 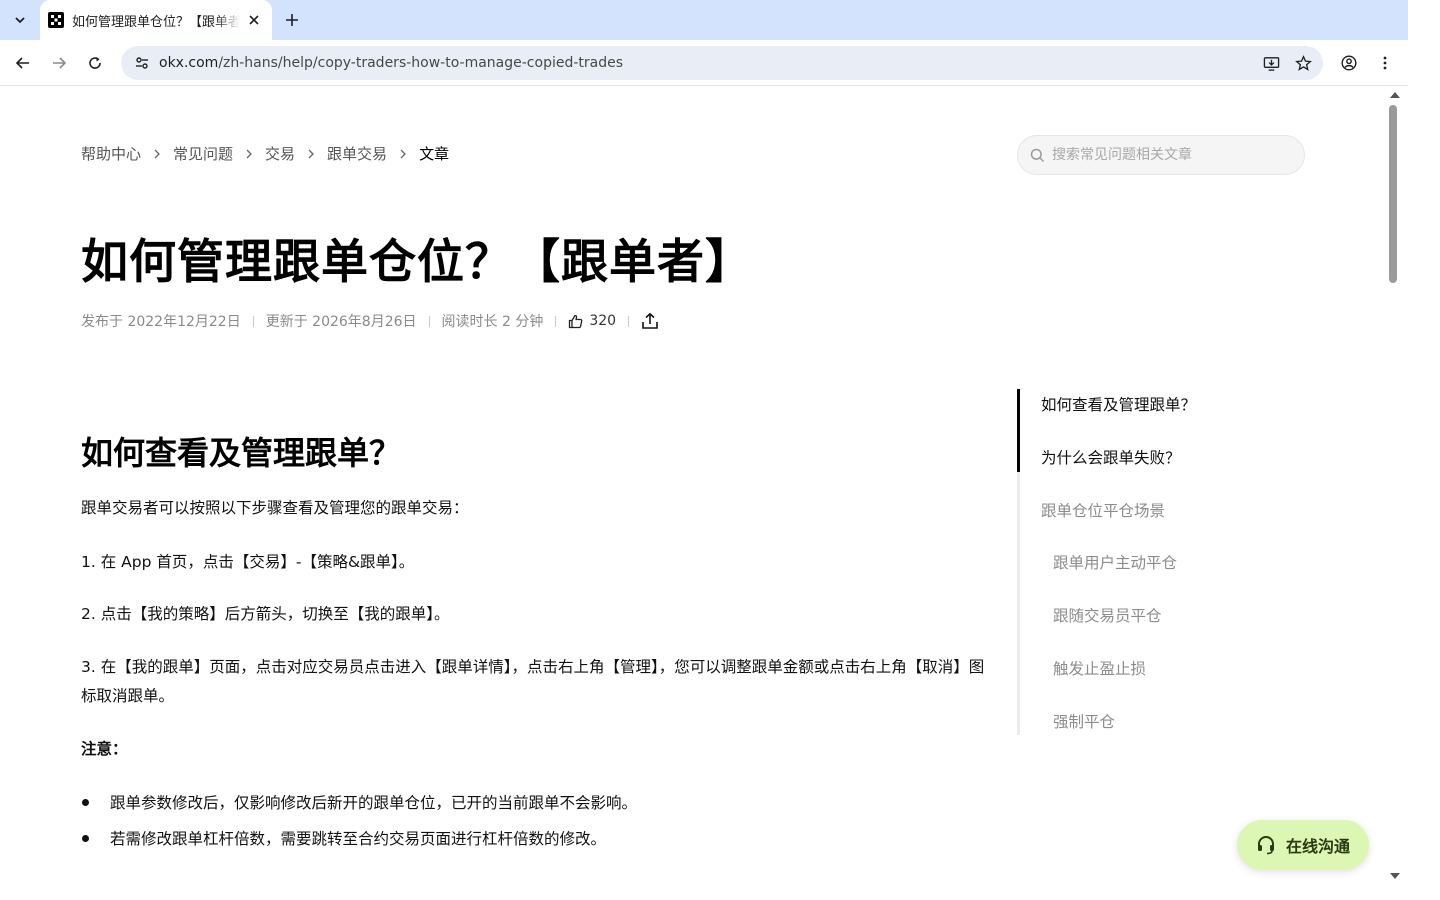 I want to click on reload-button, so click(x=95, y=63).